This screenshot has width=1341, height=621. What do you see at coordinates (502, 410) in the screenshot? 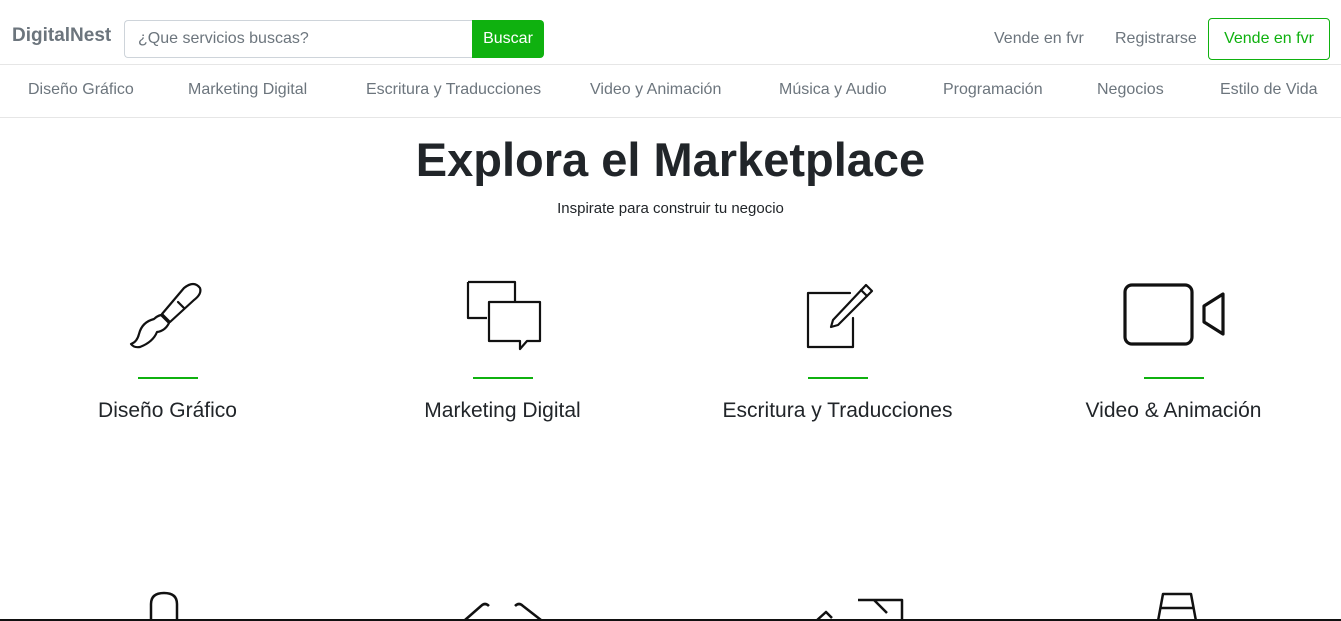
I see `tile-label: Marketing Digital` at bounding box center [502, 410].